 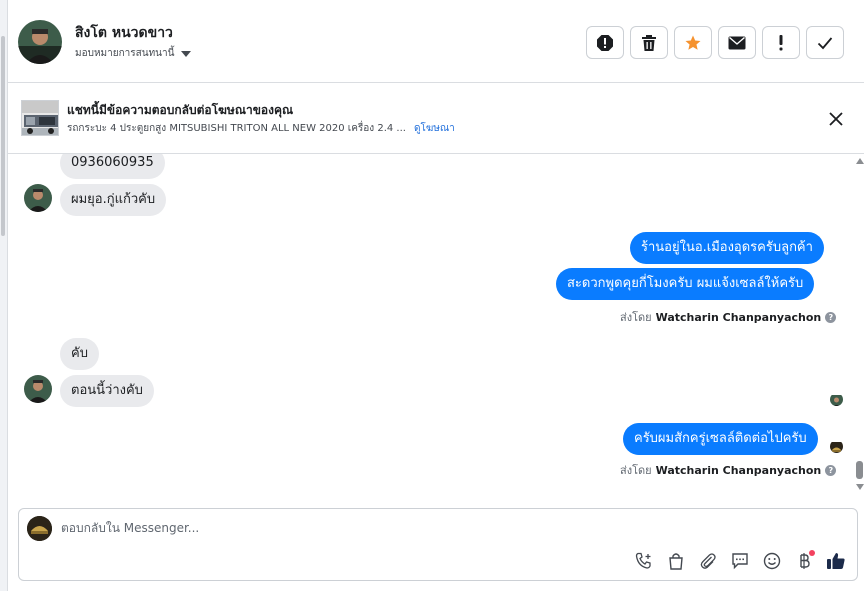 What do you see at coordinates (720, 439) in the screenshot?
I see `outgoing-message: ครับผมสักครู่เซลล์ติดต่อไปครับ` at bounding box center [720, 439].